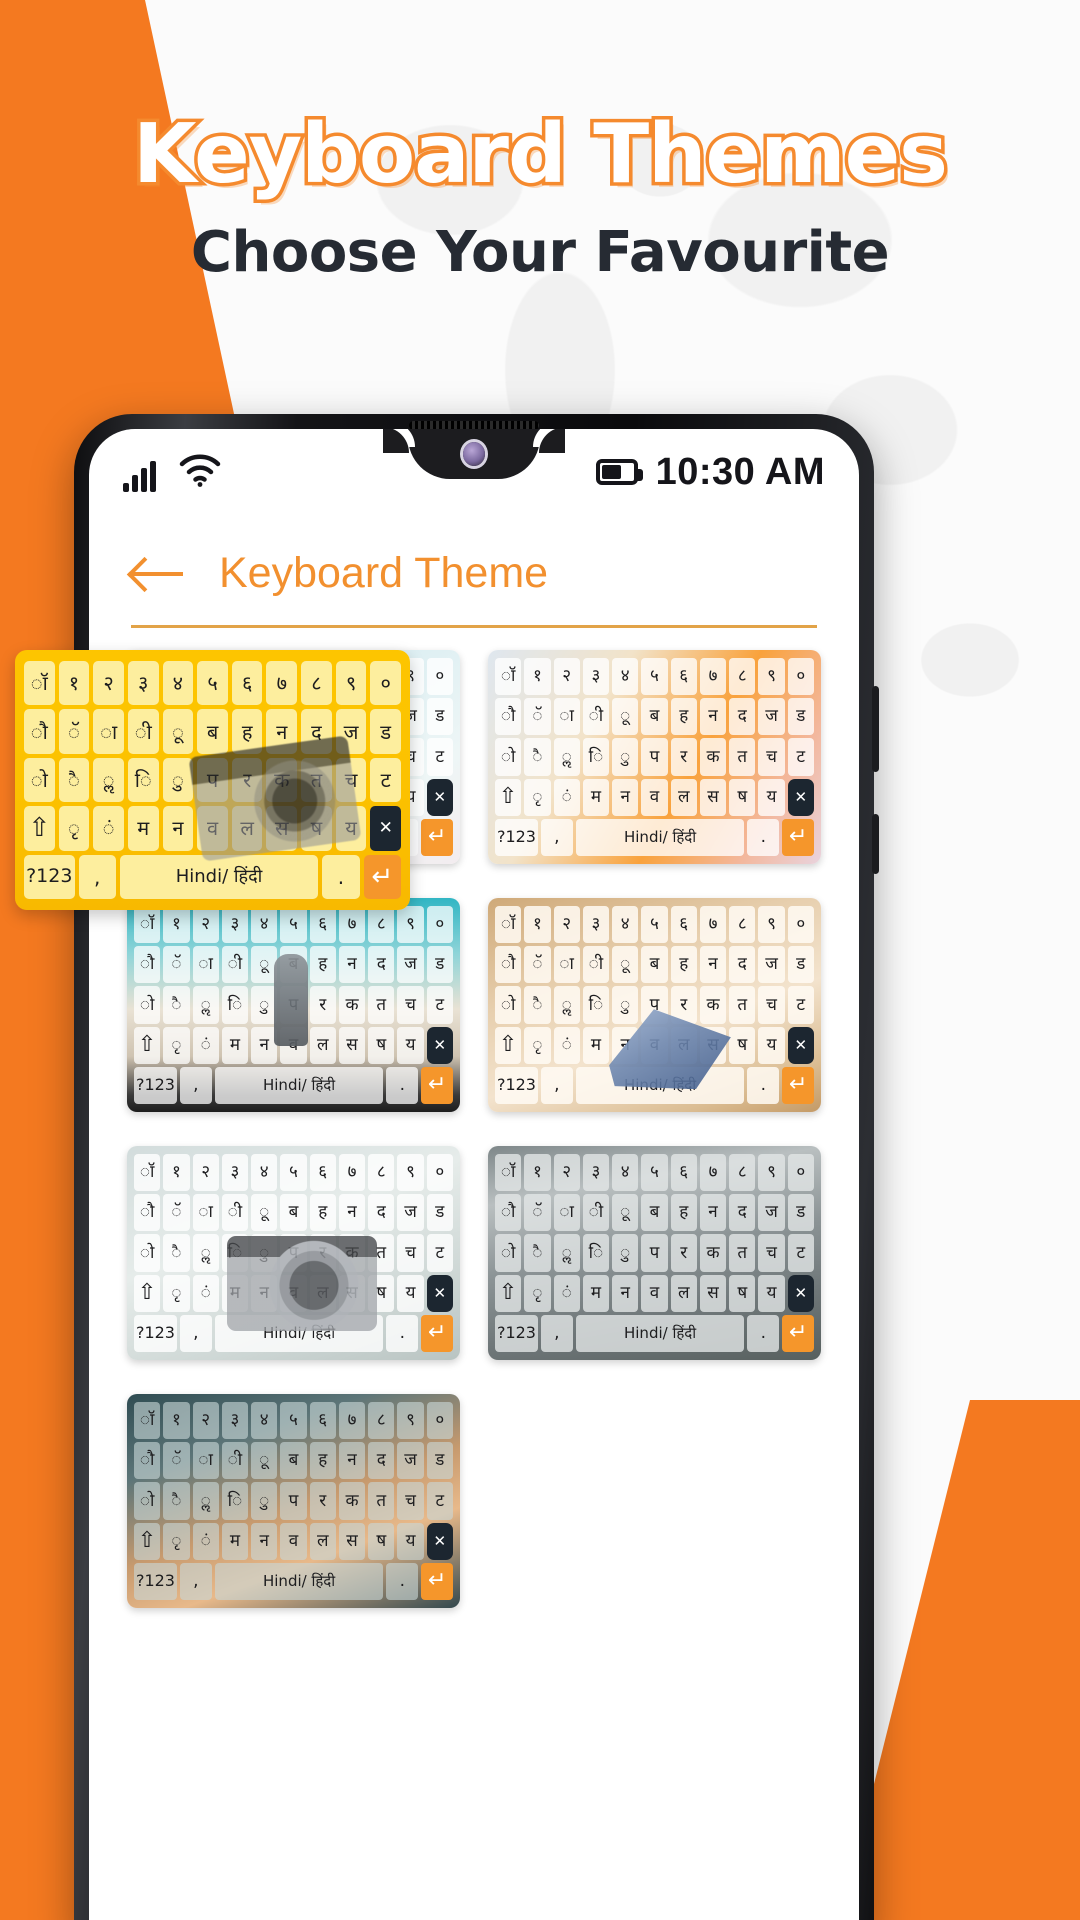  I want to click on key-५: ५, so click(654, 1173).